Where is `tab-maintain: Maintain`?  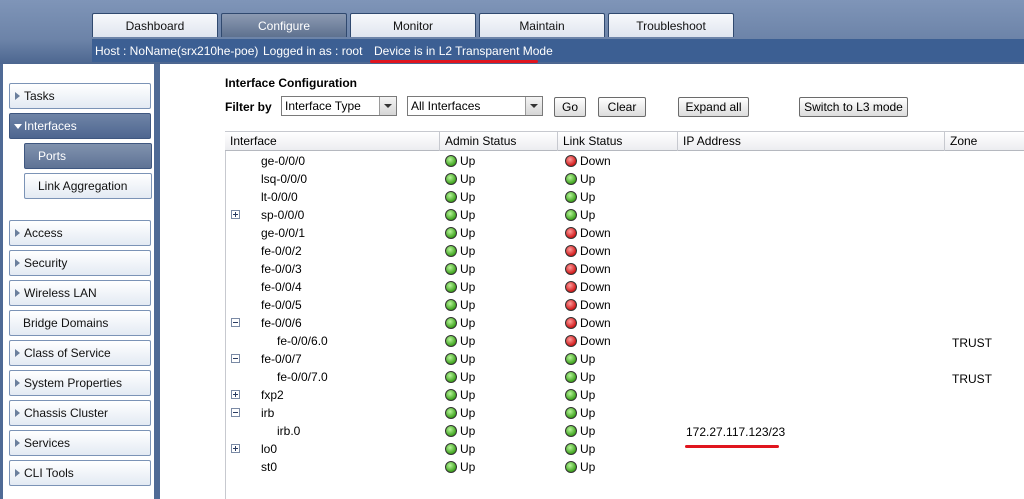 tab-maintain: Maintain is located at coordinates (542, 25).